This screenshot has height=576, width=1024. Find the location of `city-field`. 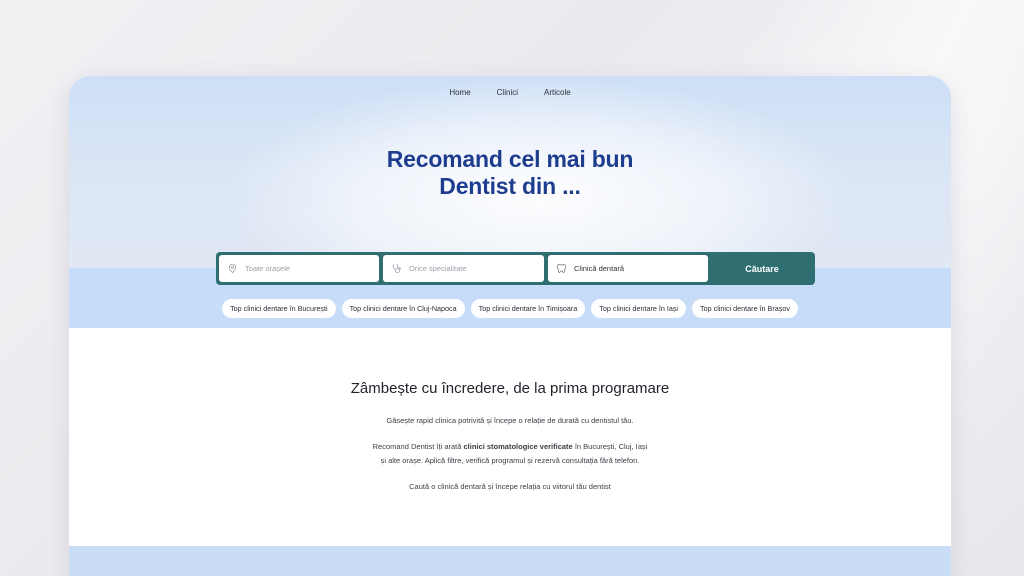

city-field is located at coordinates (299, 268).